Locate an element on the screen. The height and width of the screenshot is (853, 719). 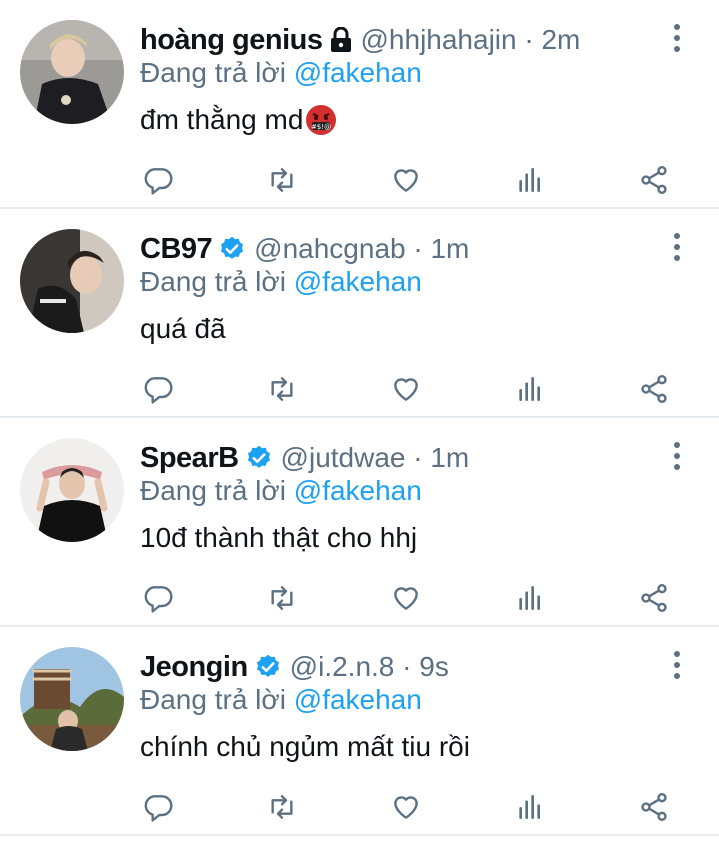
tweet-body: đm thằng md is located at coordinates (222, 119).